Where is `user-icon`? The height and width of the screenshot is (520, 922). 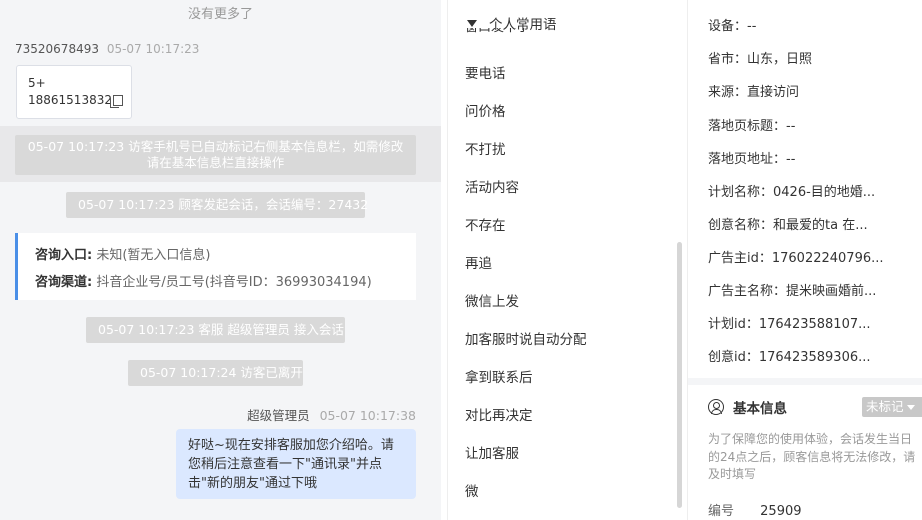
user-icon is located at coordinates (716, 407).